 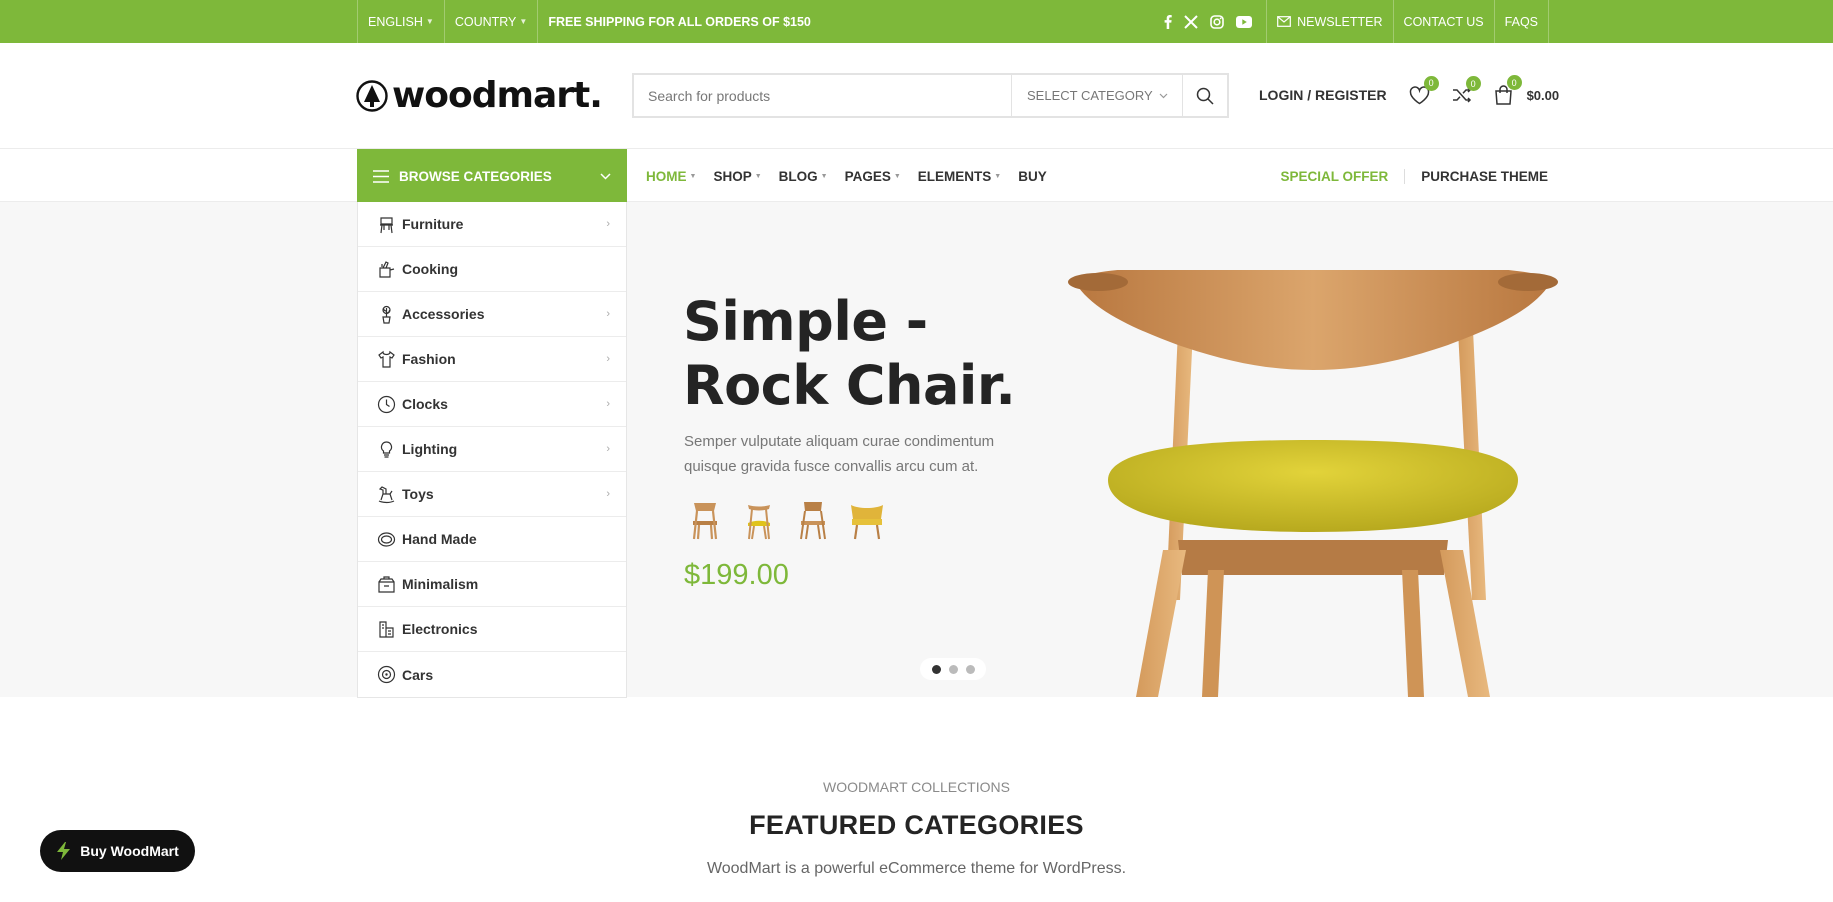 What do you see at coordinates (736, 575) in the screenshot?
I see `hero-price: $199.00` at bounding box center [736, 575].